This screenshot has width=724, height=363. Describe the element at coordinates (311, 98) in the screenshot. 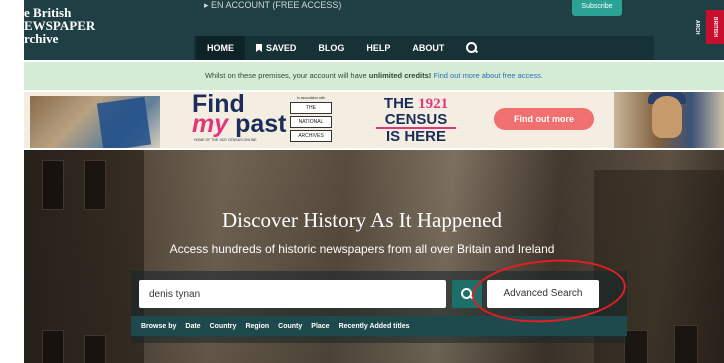

I see `na-tag: In association with` at that location.